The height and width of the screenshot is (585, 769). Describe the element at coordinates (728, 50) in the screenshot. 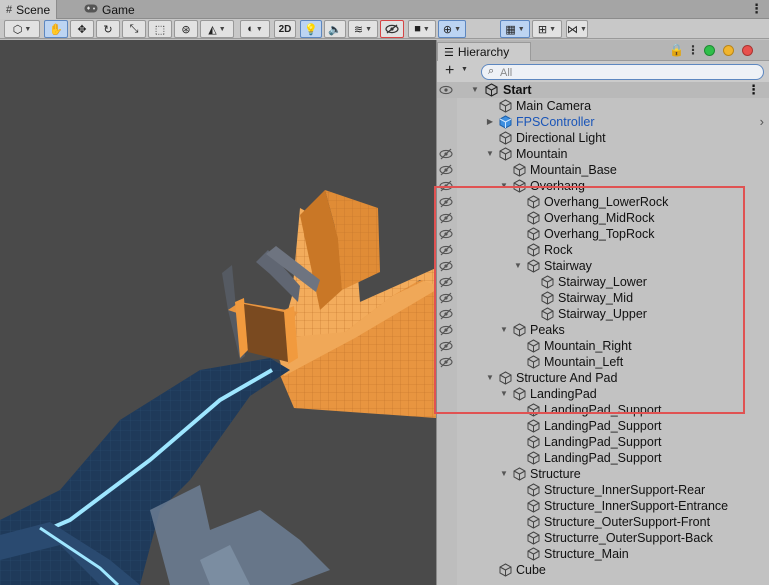

I see `minimize-light-icon` at that location.